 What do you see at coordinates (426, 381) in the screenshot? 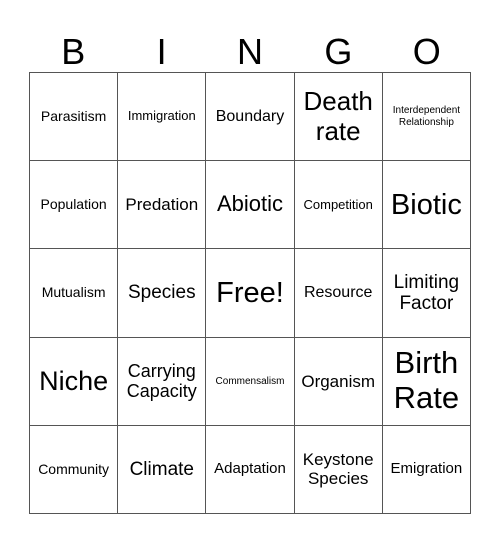
I see `bingo-cell: Birth Rate` at bounding box center [426, 381].